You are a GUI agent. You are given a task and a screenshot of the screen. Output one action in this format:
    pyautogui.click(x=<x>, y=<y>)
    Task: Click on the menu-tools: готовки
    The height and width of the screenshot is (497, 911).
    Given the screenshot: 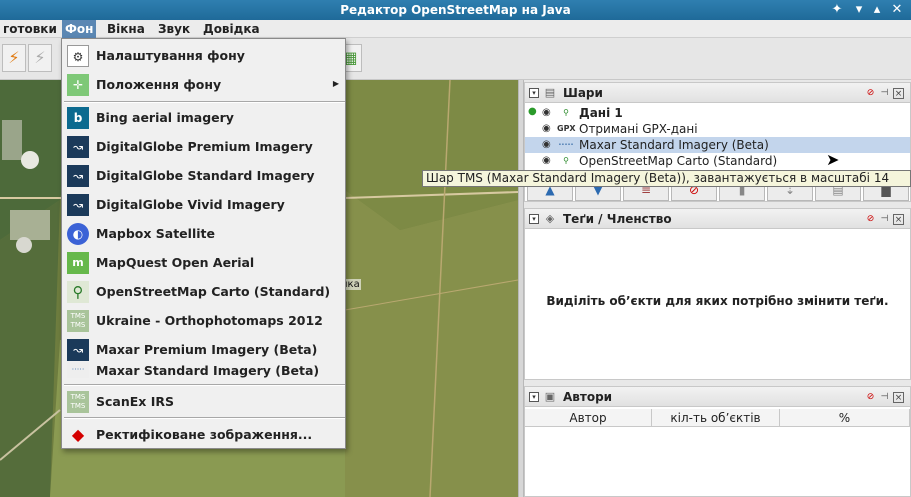 What is the action you would take?
    pyautogui.click(x=30, y=29)
    